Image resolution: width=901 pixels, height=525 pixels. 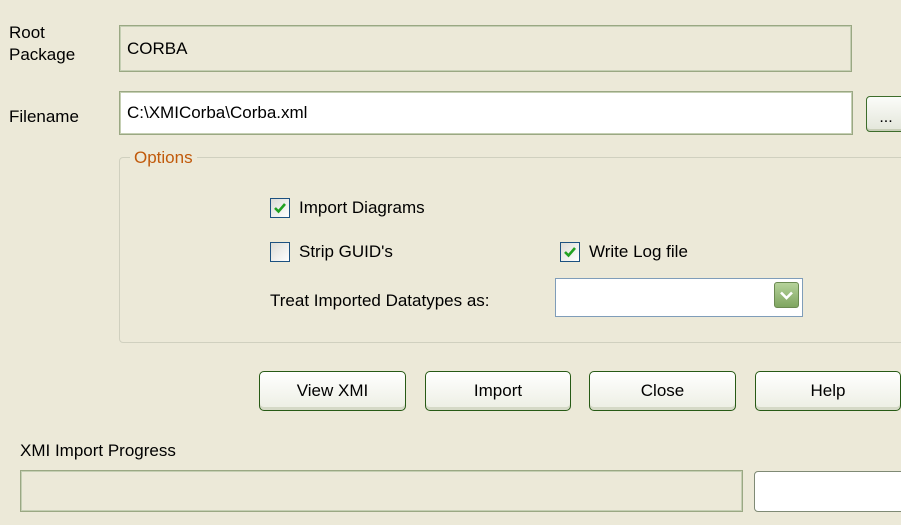 I want to click on treat-datatypes-select, so click(x=679, y=297).